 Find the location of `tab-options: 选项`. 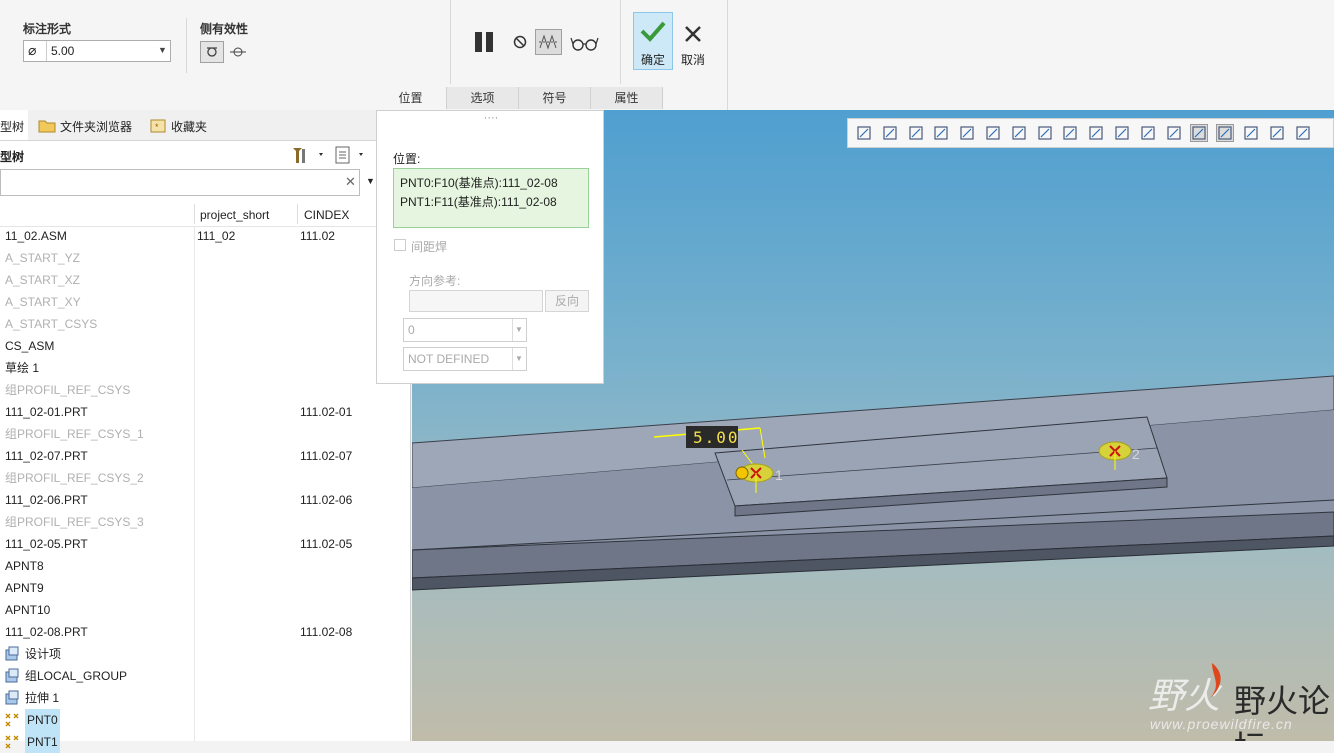

tab-options: 选项 is located at coordinates (483, 98).